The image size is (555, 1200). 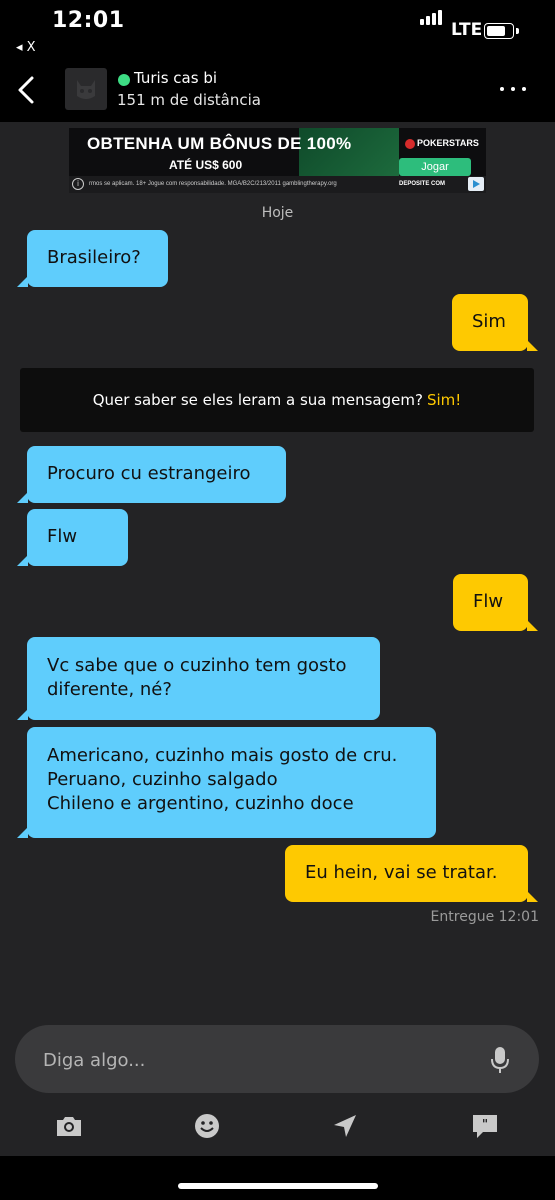 I want to click on home-strip, so click(x=277, y=1178).